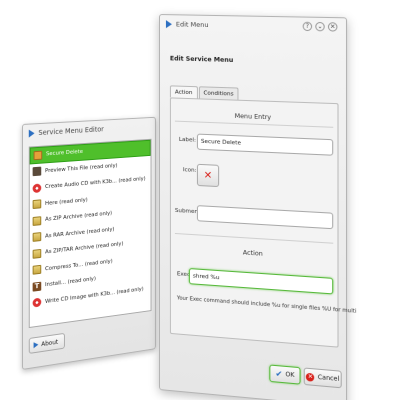 The height and width of the screenshot is (400, 400). What do you see at coordinates (201, 60) in the screenshot?
I see `dialog-heading: Edit Service Menu` at bounding box center [201, 60].